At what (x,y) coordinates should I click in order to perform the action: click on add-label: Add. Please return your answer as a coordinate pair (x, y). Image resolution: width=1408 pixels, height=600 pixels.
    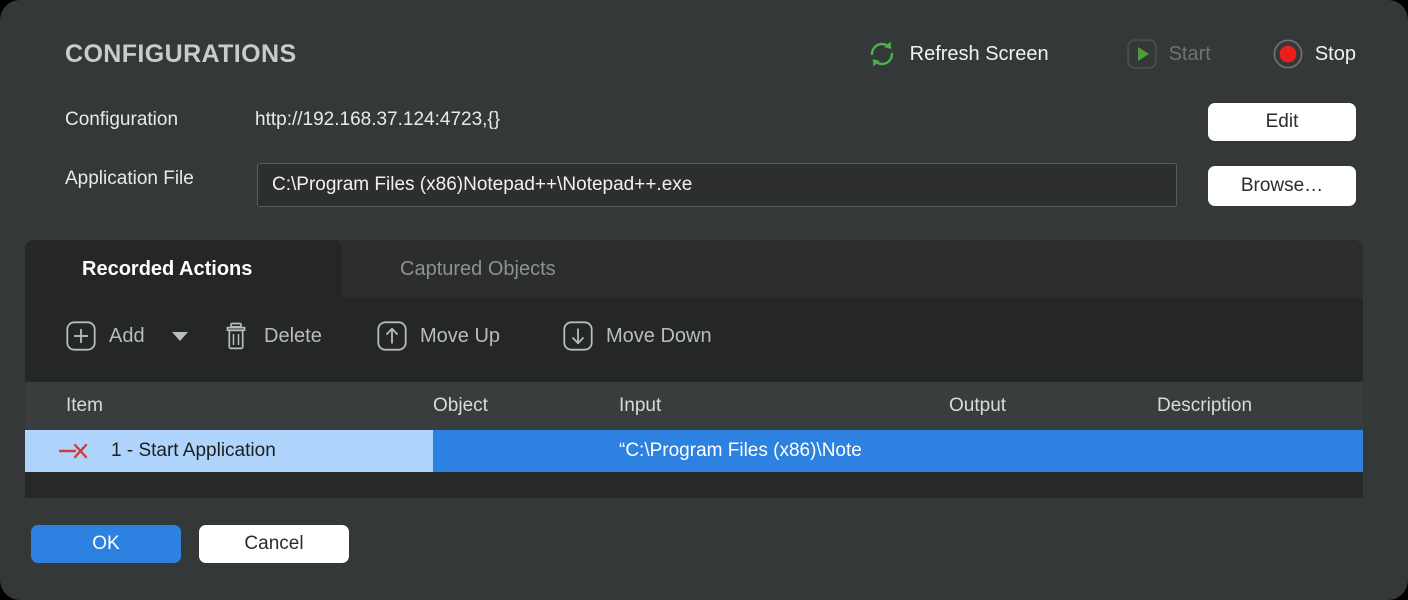
    Looking at the image, I should click on (127, 335).